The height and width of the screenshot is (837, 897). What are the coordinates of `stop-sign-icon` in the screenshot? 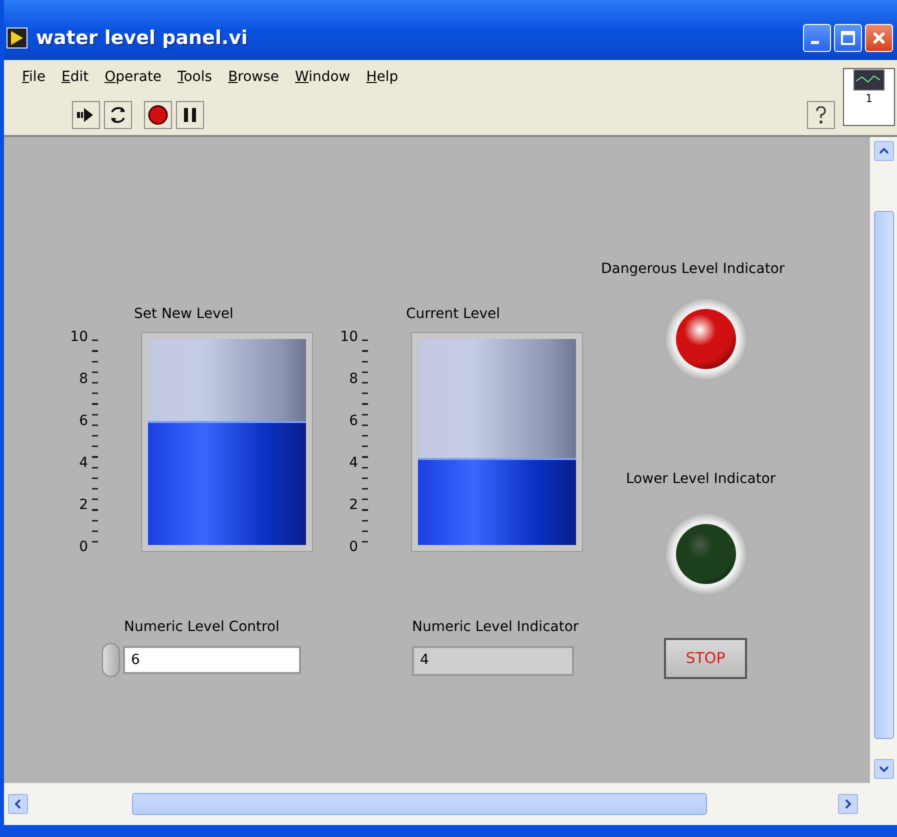 It's located at (158, 115).